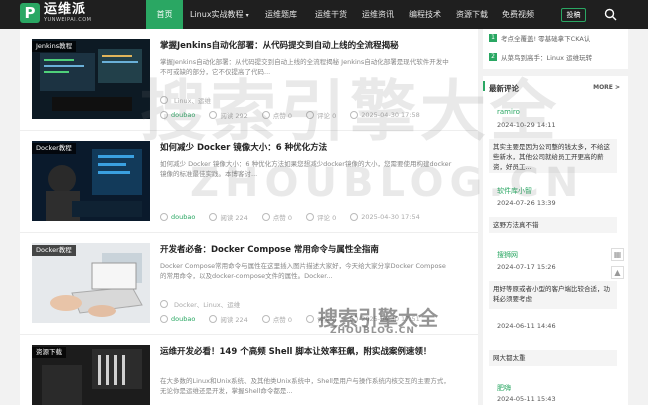 This screenshot has height=405, width=648. I want to click on section-accent-bar, so click(484, 86).